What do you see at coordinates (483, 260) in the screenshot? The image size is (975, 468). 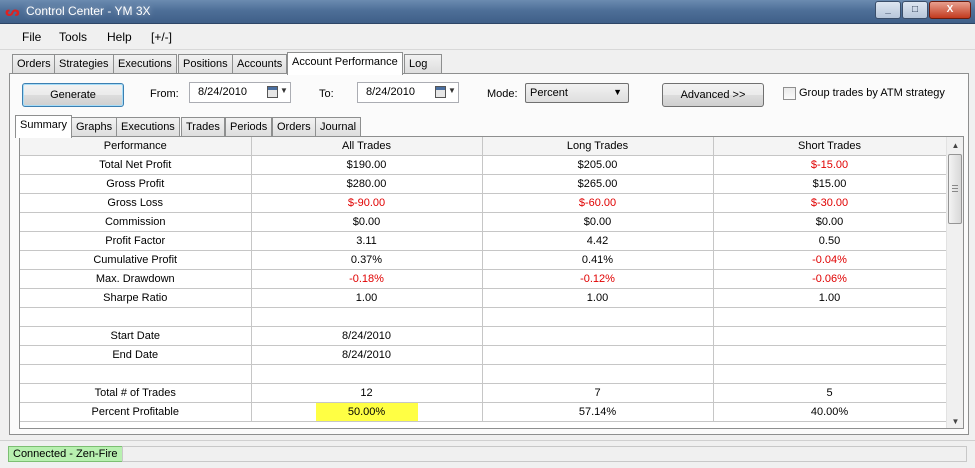 I see `table-row: Cumulative Profit 0.37% 0.41% -0.04%` at bounding box center [483, 260].